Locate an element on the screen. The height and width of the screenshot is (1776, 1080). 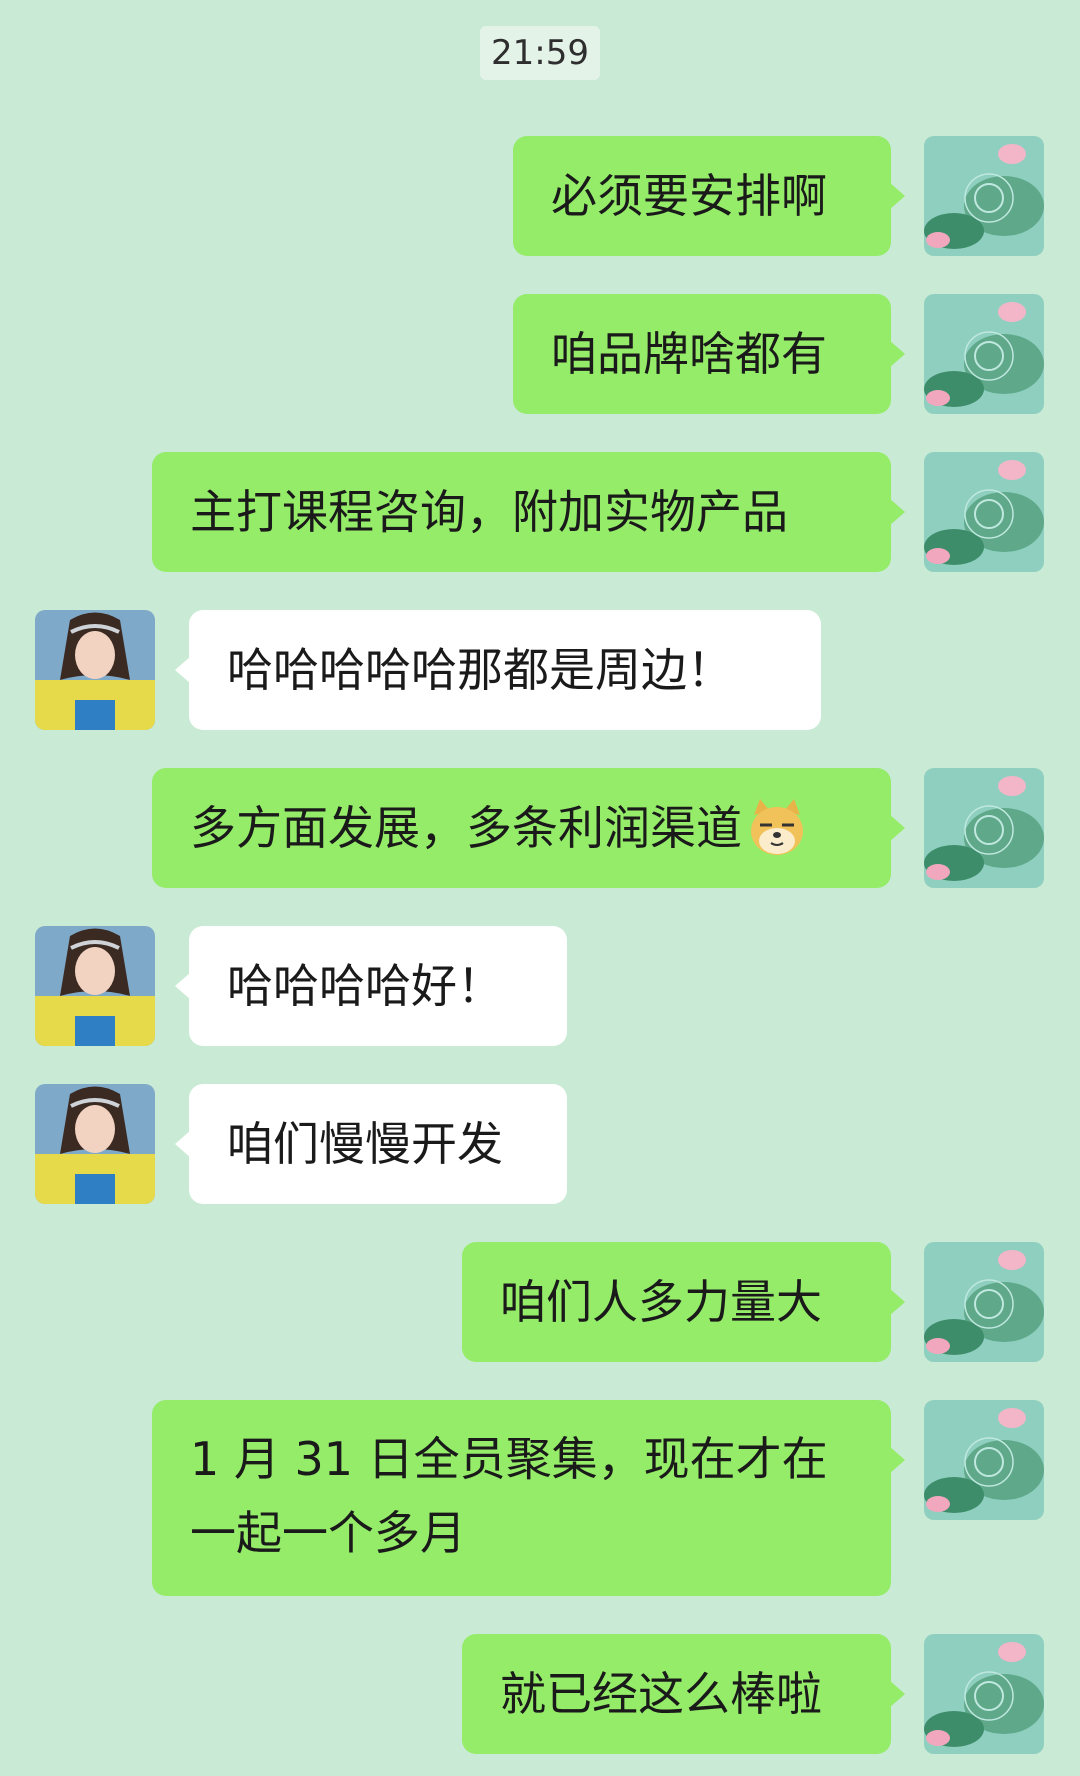
message-row: 就已经这么棒啦 is located at coordinates (540, 1694).